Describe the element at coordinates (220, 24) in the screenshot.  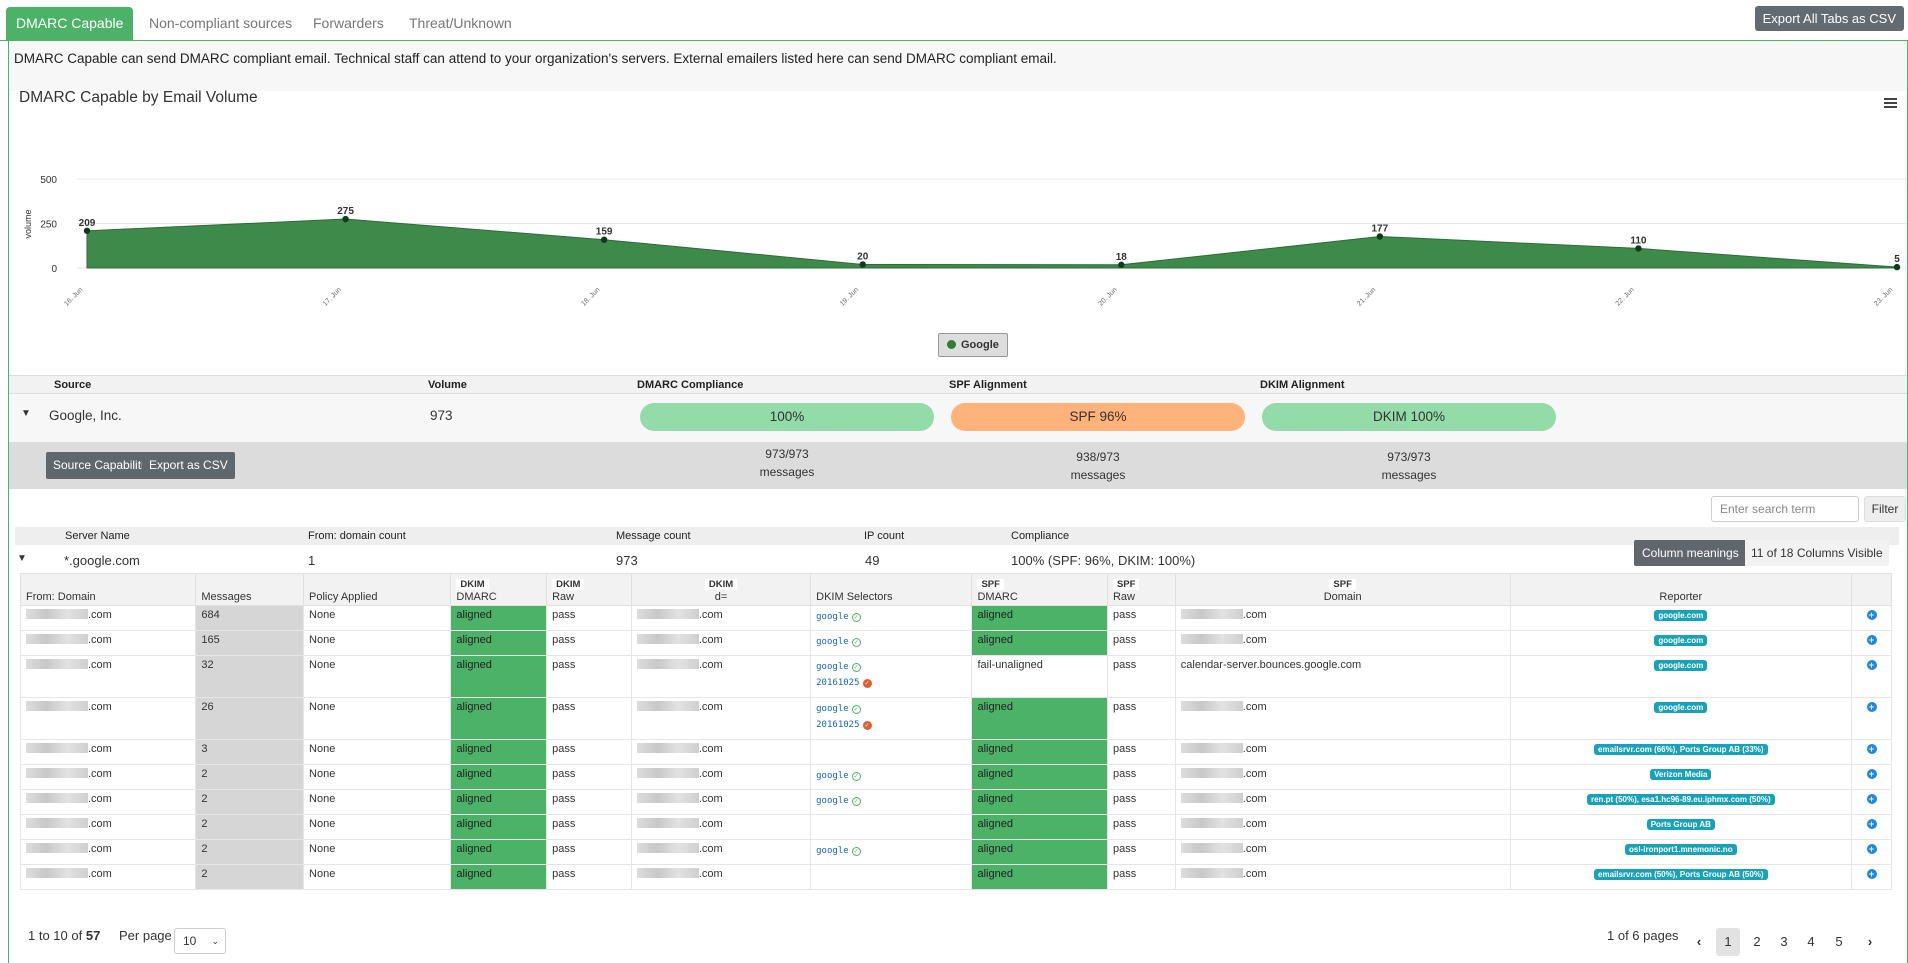
I see `tab-non-compliant-sources: Non-compliant sources` at that location.